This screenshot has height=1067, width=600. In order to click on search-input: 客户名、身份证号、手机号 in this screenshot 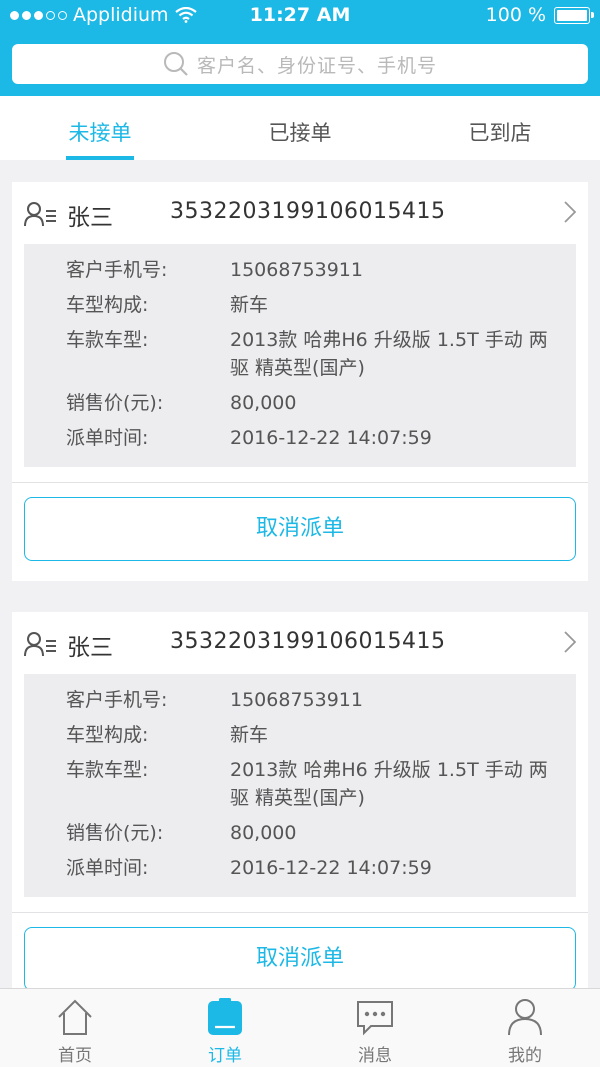, I will do `click(300, 64)`.